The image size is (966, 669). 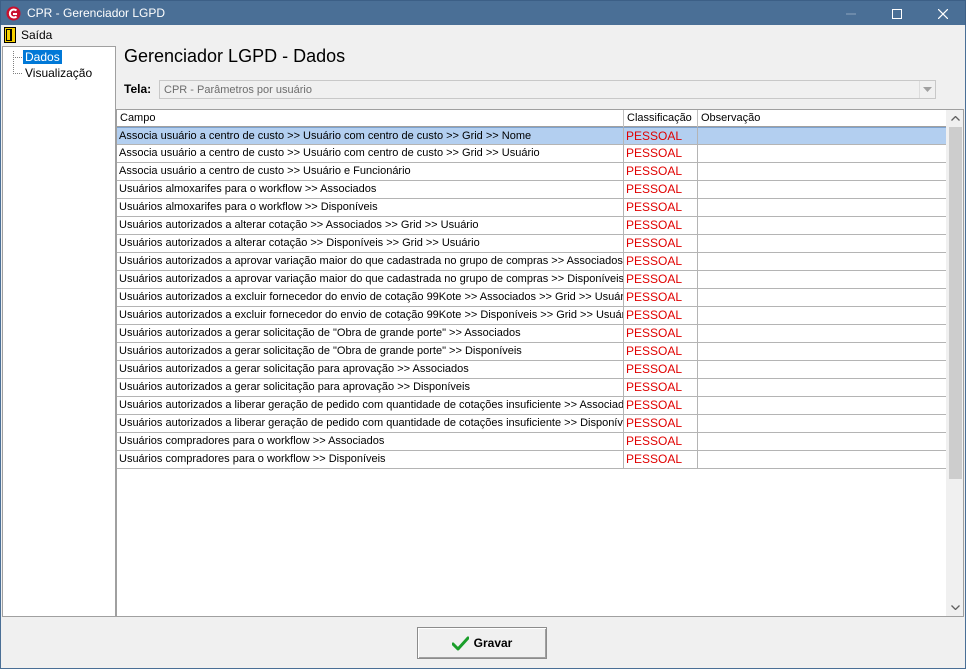 What do you see at coordinates (42, 57) in the screenshot?
I see `tree-item-dados: Dados` at bounding box center [42, 57].